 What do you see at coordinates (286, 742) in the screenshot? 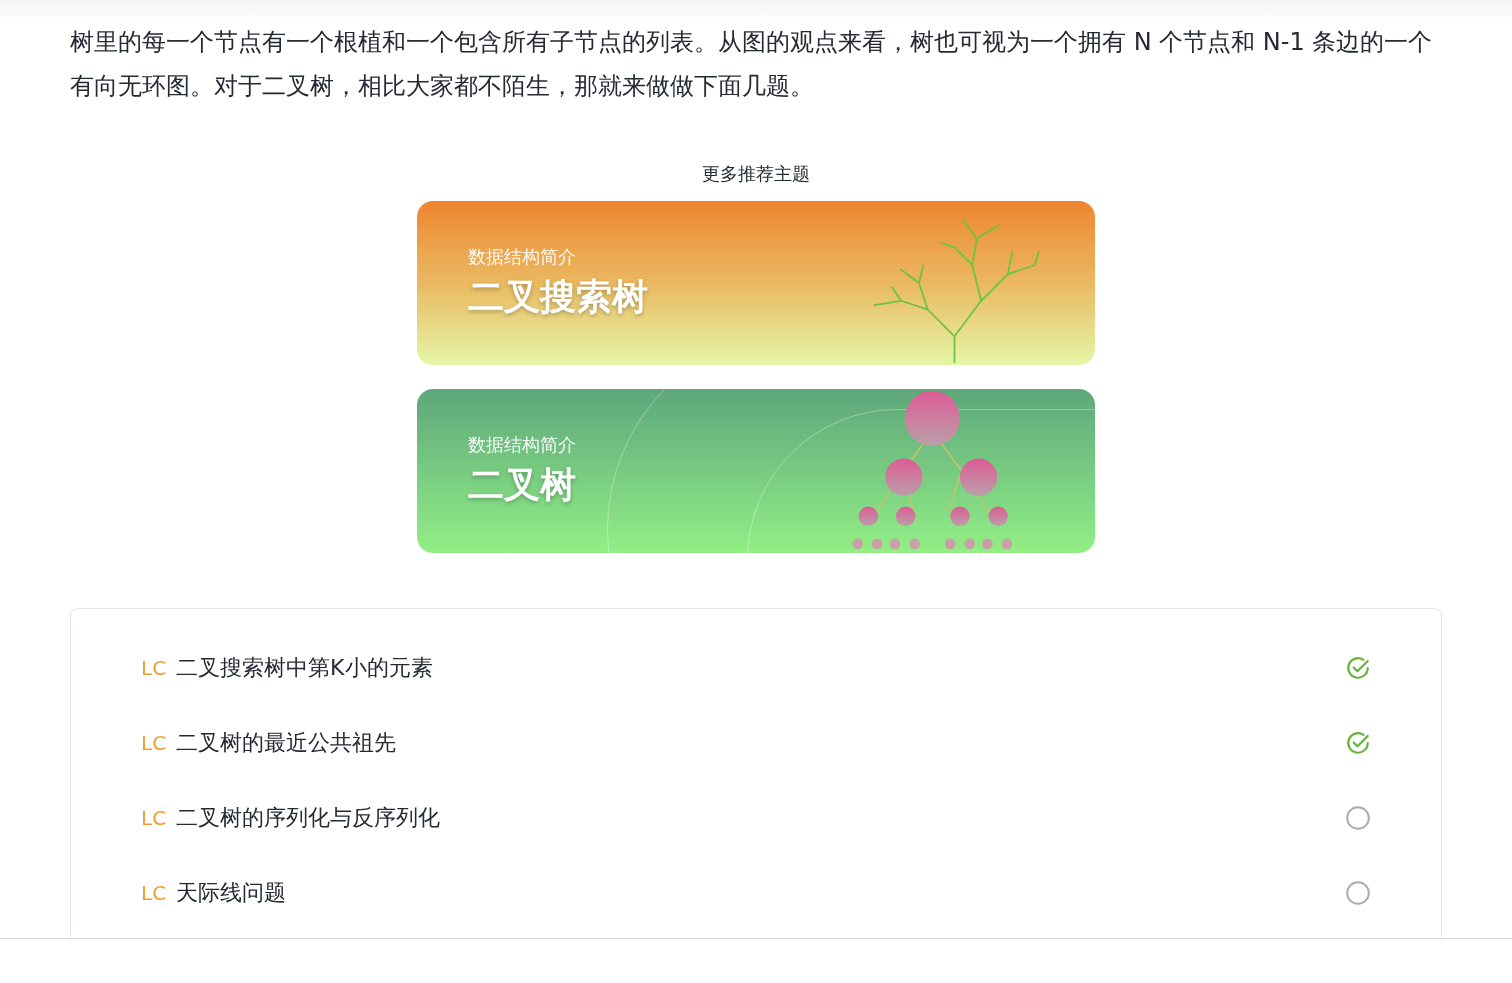
I see `problem-link: 二叉树的最近公共祖先` at bounding box center [286, 742].